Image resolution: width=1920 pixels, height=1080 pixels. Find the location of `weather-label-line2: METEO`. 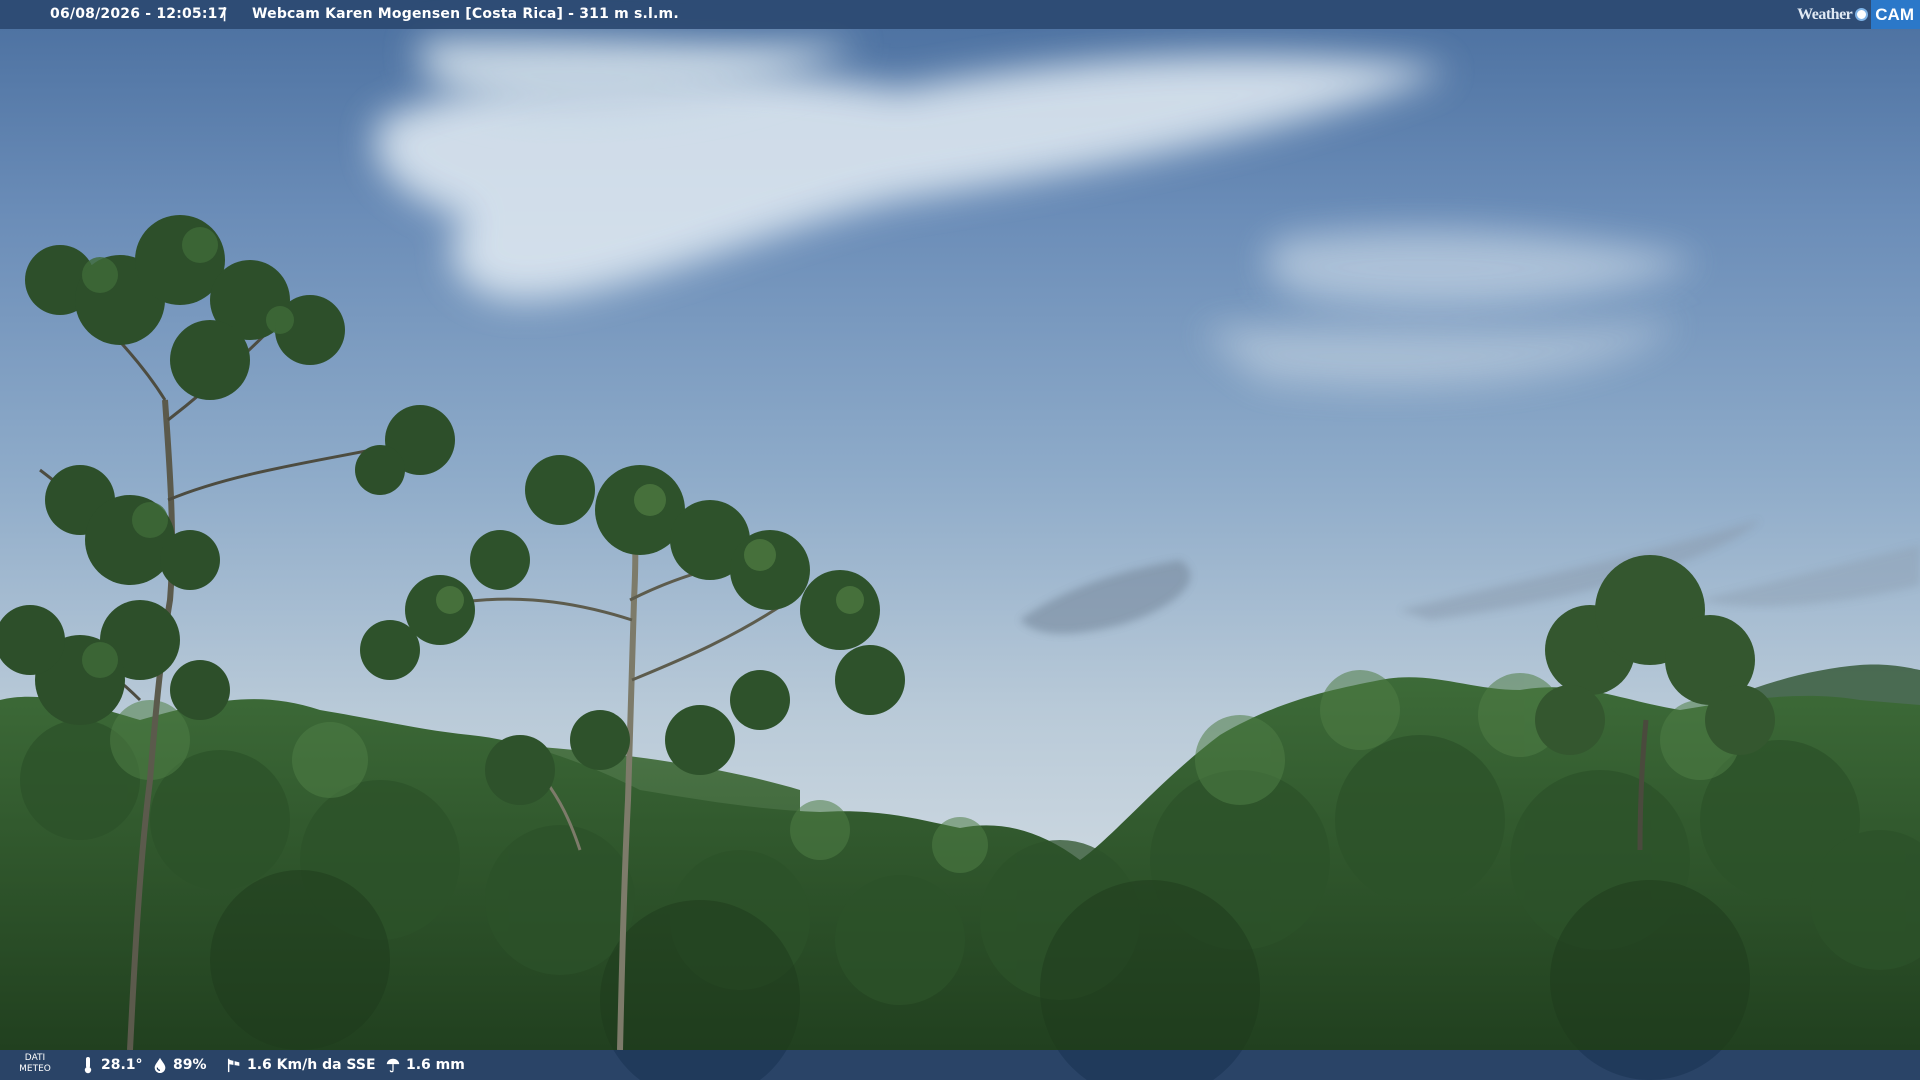

weather-label-line2: METEO is located at coordinates (35, 1069).